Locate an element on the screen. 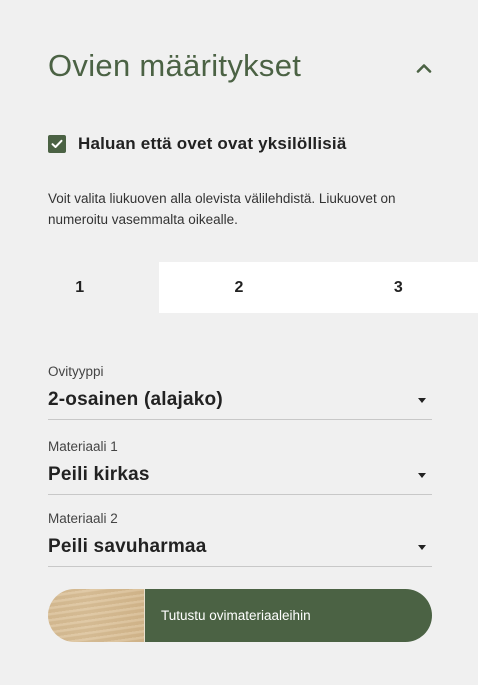 The height and width of the screenshot is (685, 478). door-type-select: 2-osainen (alajako) is located at coordinates (240, 400).